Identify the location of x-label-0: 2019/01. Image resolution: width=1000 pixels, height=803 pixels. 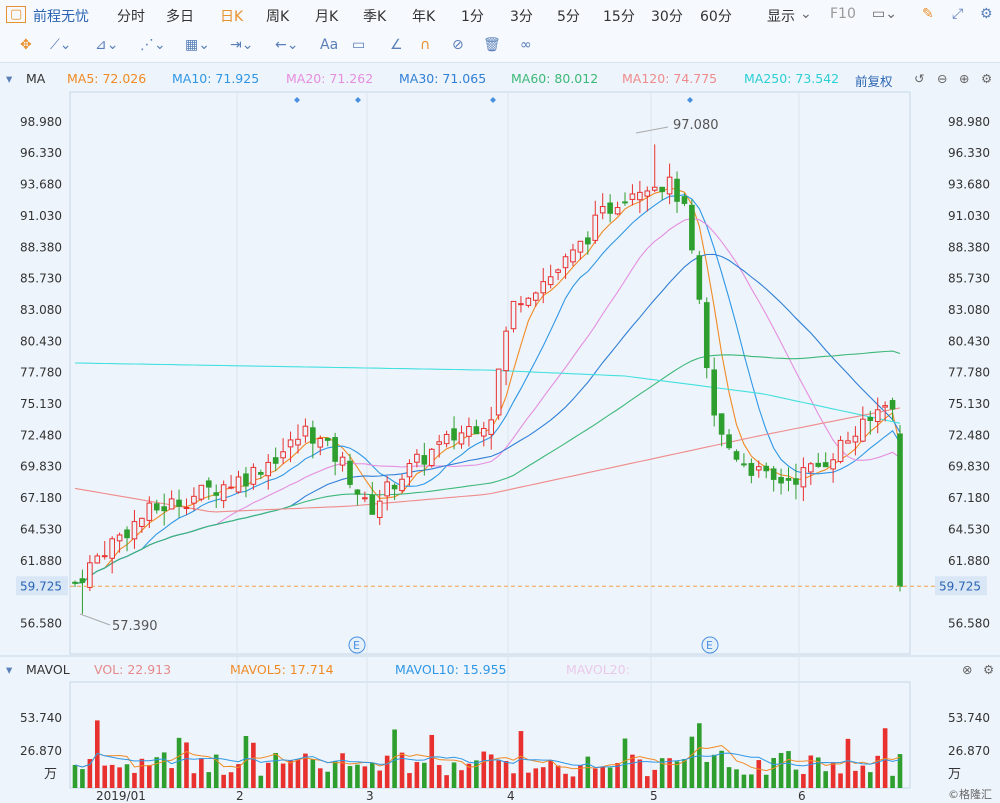
(121, 796).